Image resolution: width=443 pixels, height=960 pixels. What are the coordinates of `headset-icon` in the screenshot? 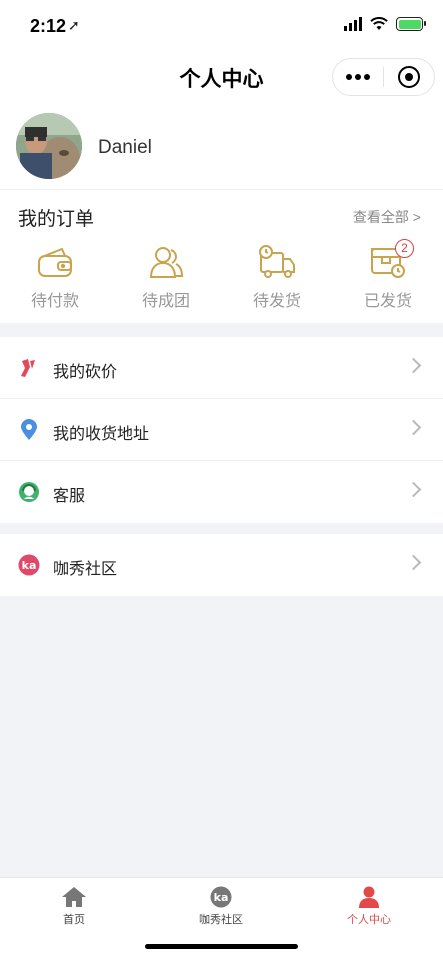 It's located at (29, 492).